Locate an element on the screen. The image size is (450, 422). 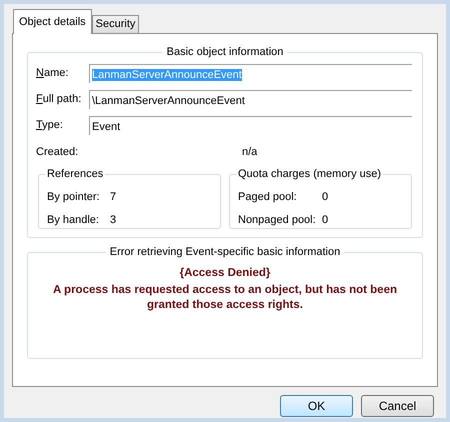
group-title: Basic object information is located at coordinates (225, 52).